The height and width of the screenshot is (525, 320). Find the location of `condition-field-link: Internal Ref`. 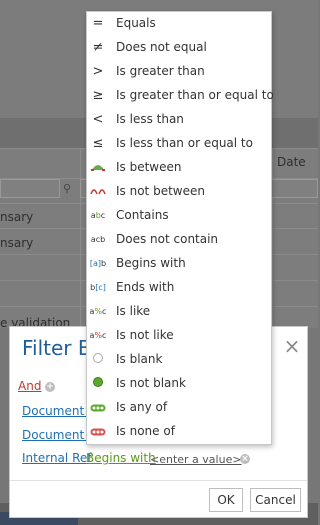

condition-field-link: Internal Ref is located at coordinates (56, 458).